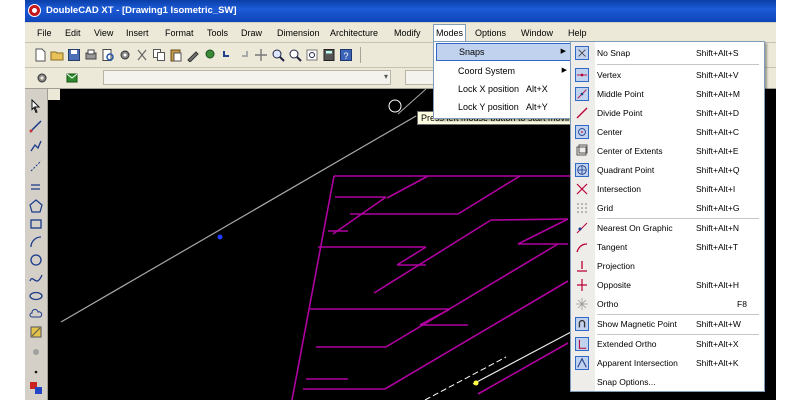  What do you see at coordinates (667, 285) in the screenshot?
I see `snap-item-opposite: Opposite Shift+Alt+H` at bounding box center [667, 285].